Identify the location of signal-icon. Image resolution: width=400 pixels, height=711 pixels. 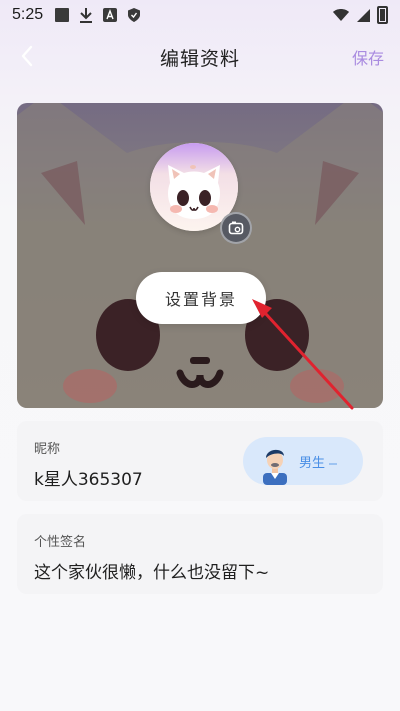
(363, 15).